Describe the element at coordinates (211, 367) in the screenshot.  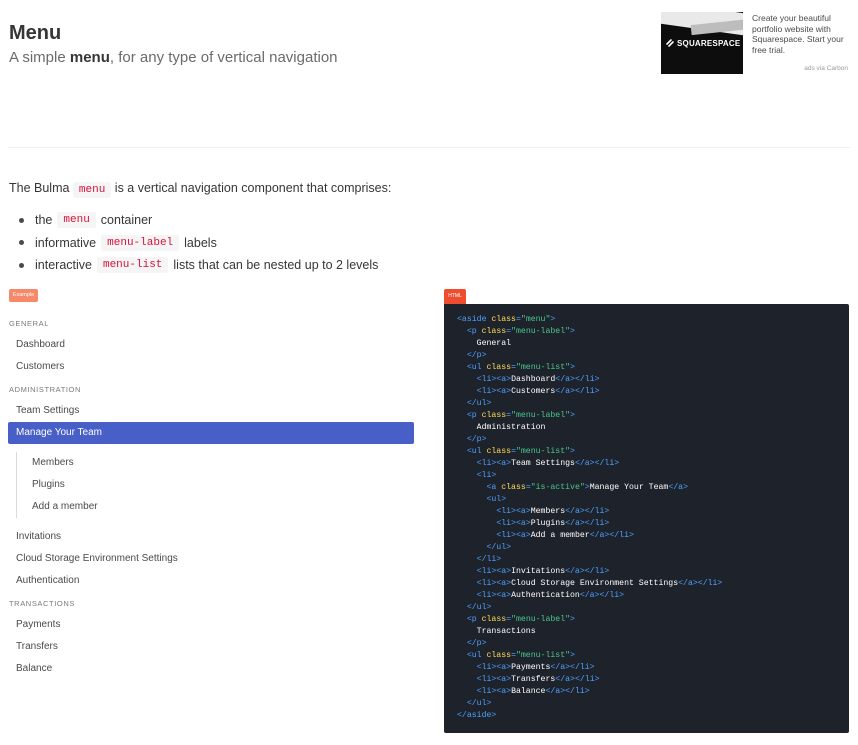
I see `menu-item-customers: Customers` at that location.